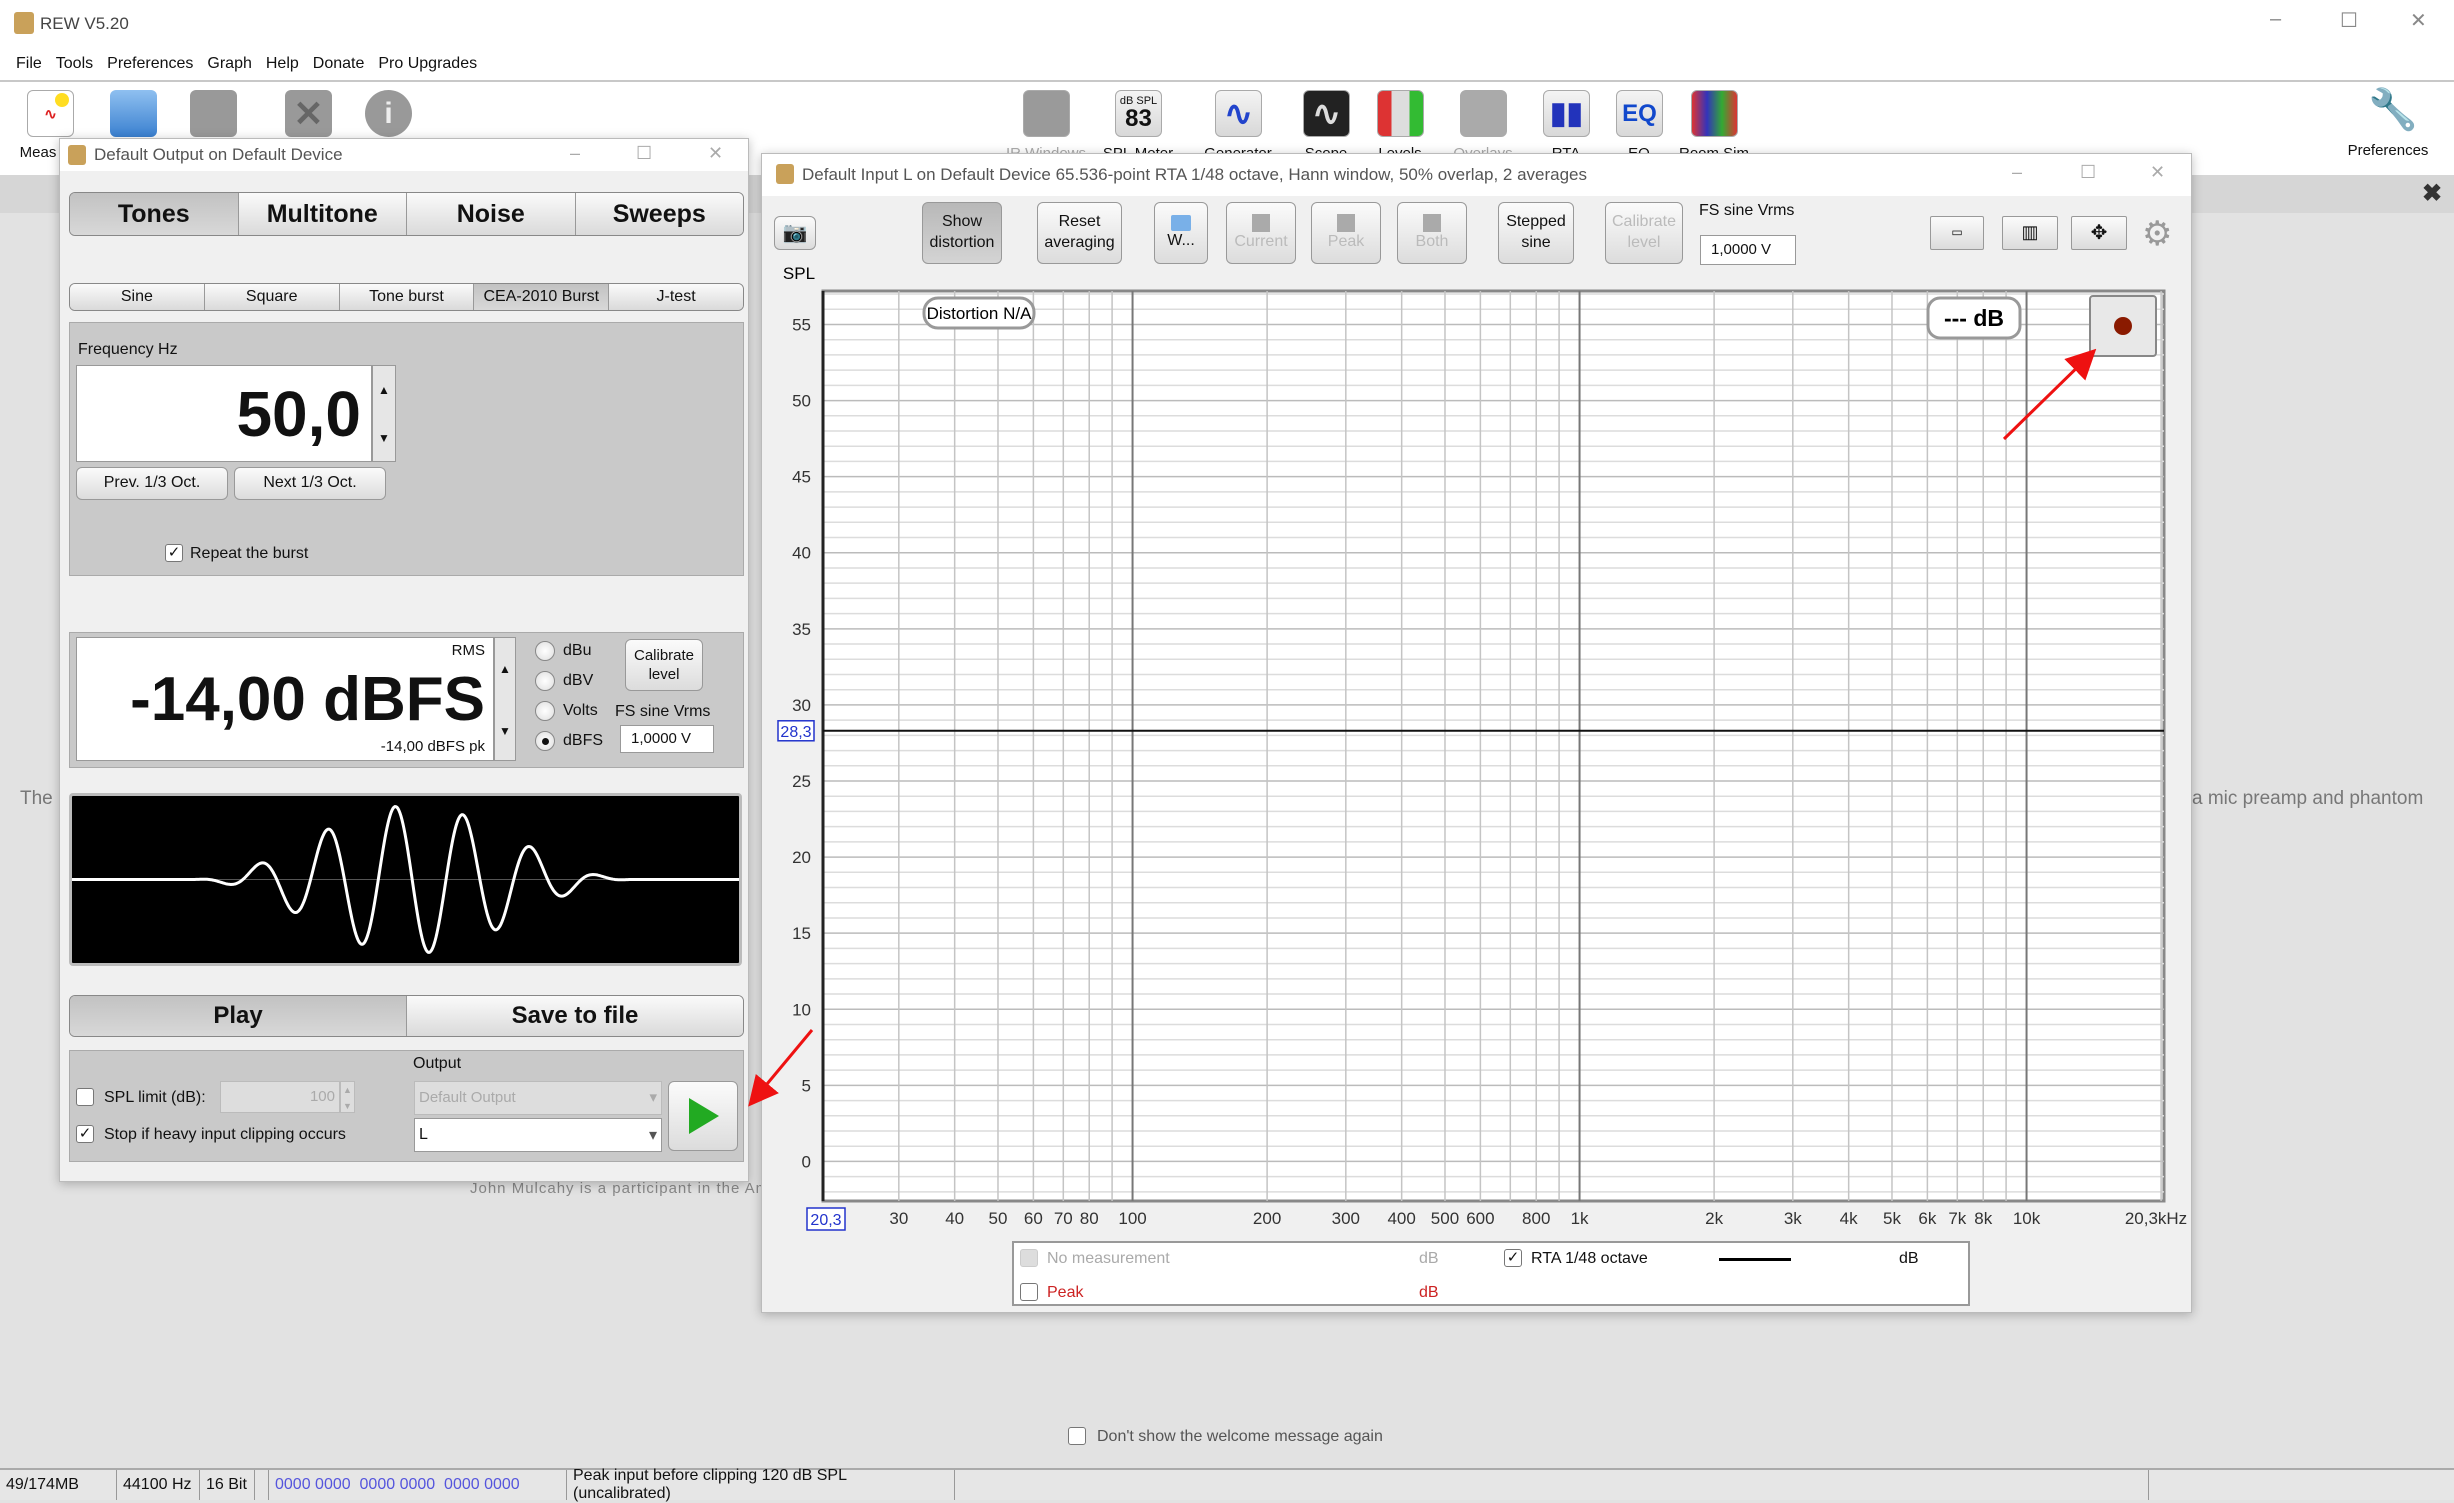 The width and height of the screenshot is (2454, 1503). Describe the element at coordinates (229, 64) in the screenshot. I see `menu-graph: Graph` at that location.